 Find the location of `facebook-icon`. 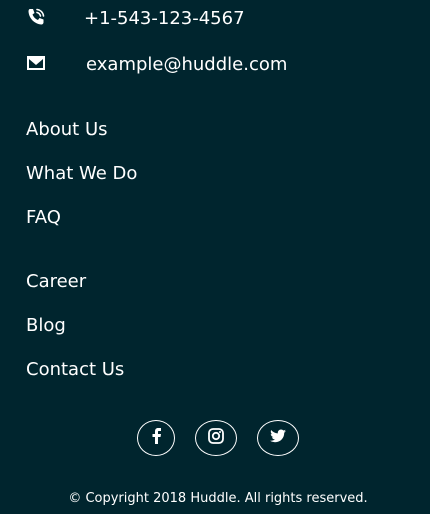

facebook-icon is located at coordinates (156, 438).